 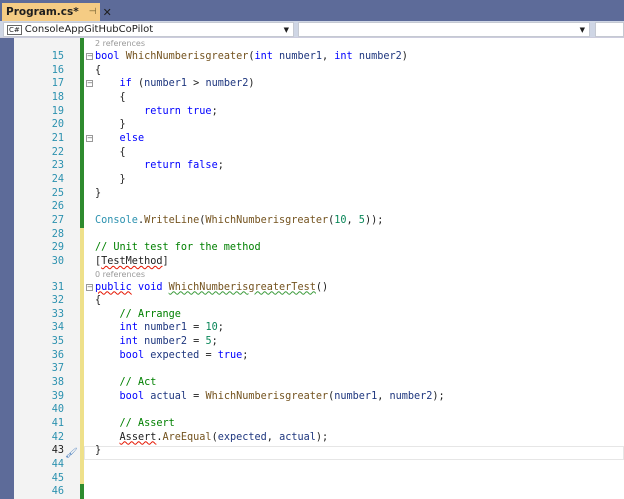 I want to click on line-number: 17, so click(x=57, y=84).